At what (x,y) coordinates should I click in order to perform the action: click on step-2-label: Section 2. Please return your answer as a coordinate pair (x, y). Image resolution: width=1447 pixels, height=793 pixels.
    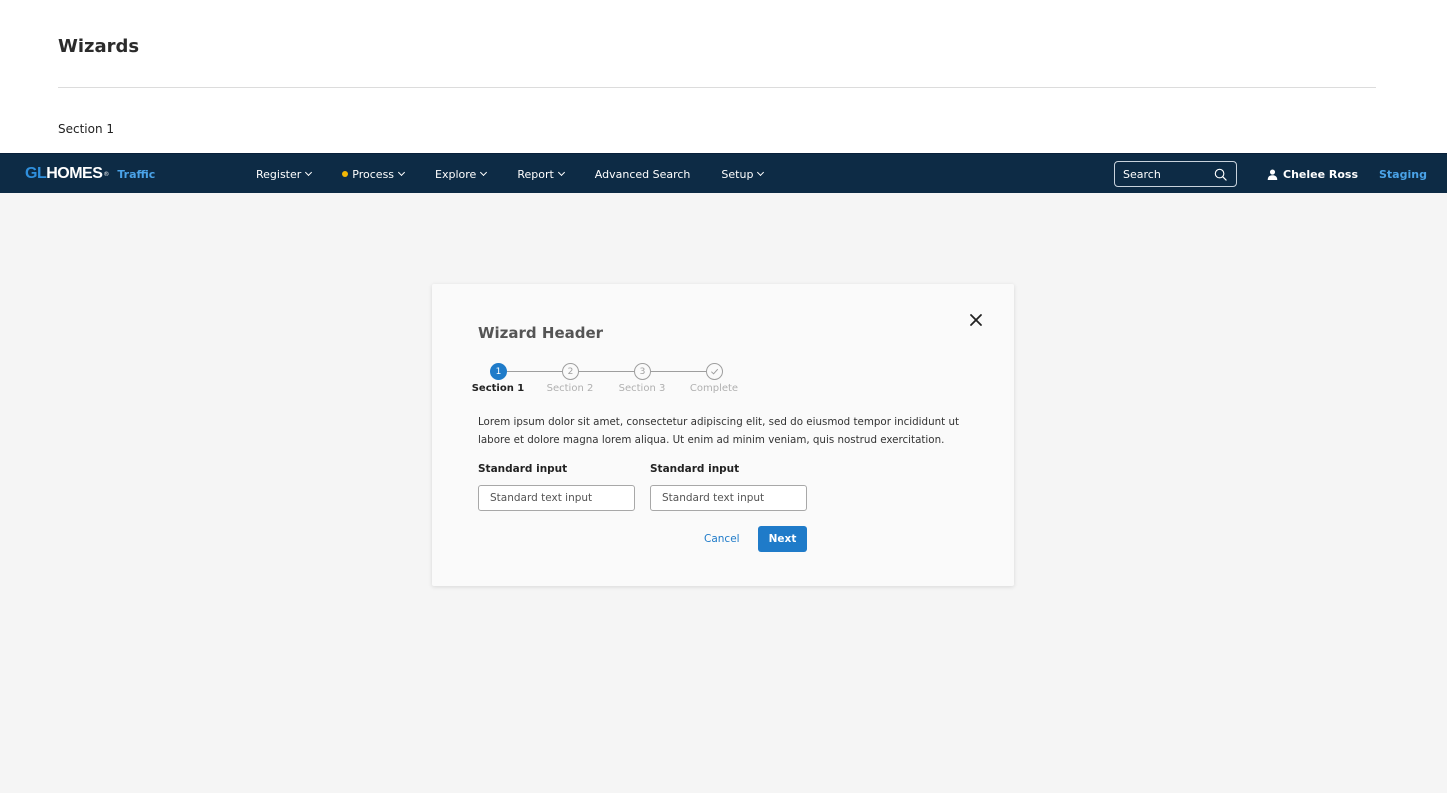
    Looking at the image, I should click on (570, 388).